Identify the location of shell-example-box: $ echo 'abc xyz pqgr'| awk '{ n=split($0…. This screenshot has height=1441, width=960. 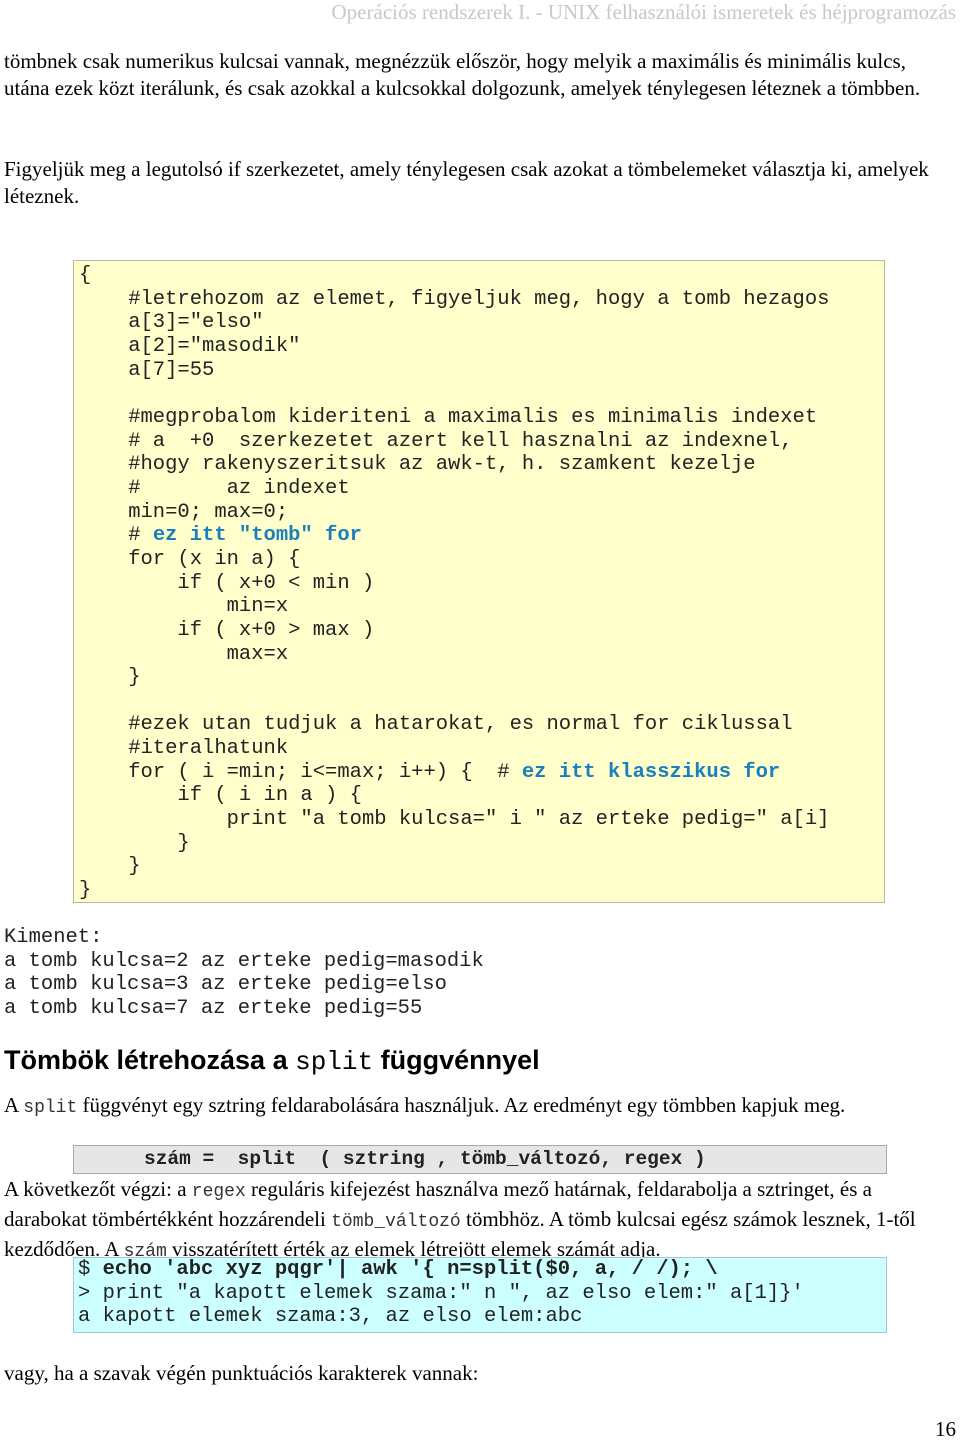
(480, 1295).